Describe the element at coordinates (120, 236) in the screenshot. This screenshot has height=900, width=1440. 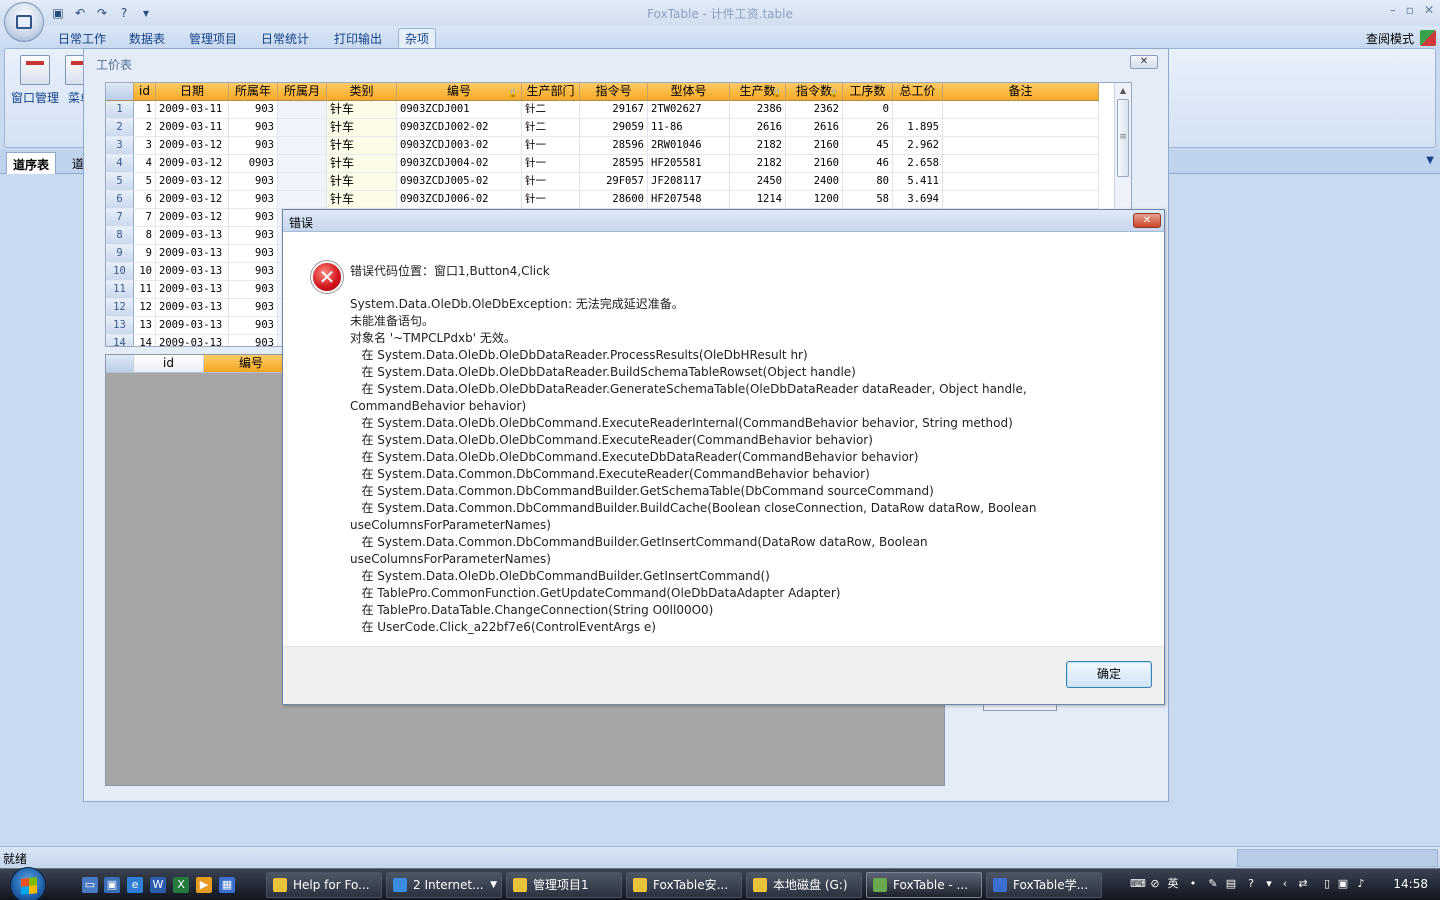
I see `row-number: 8` at that location.